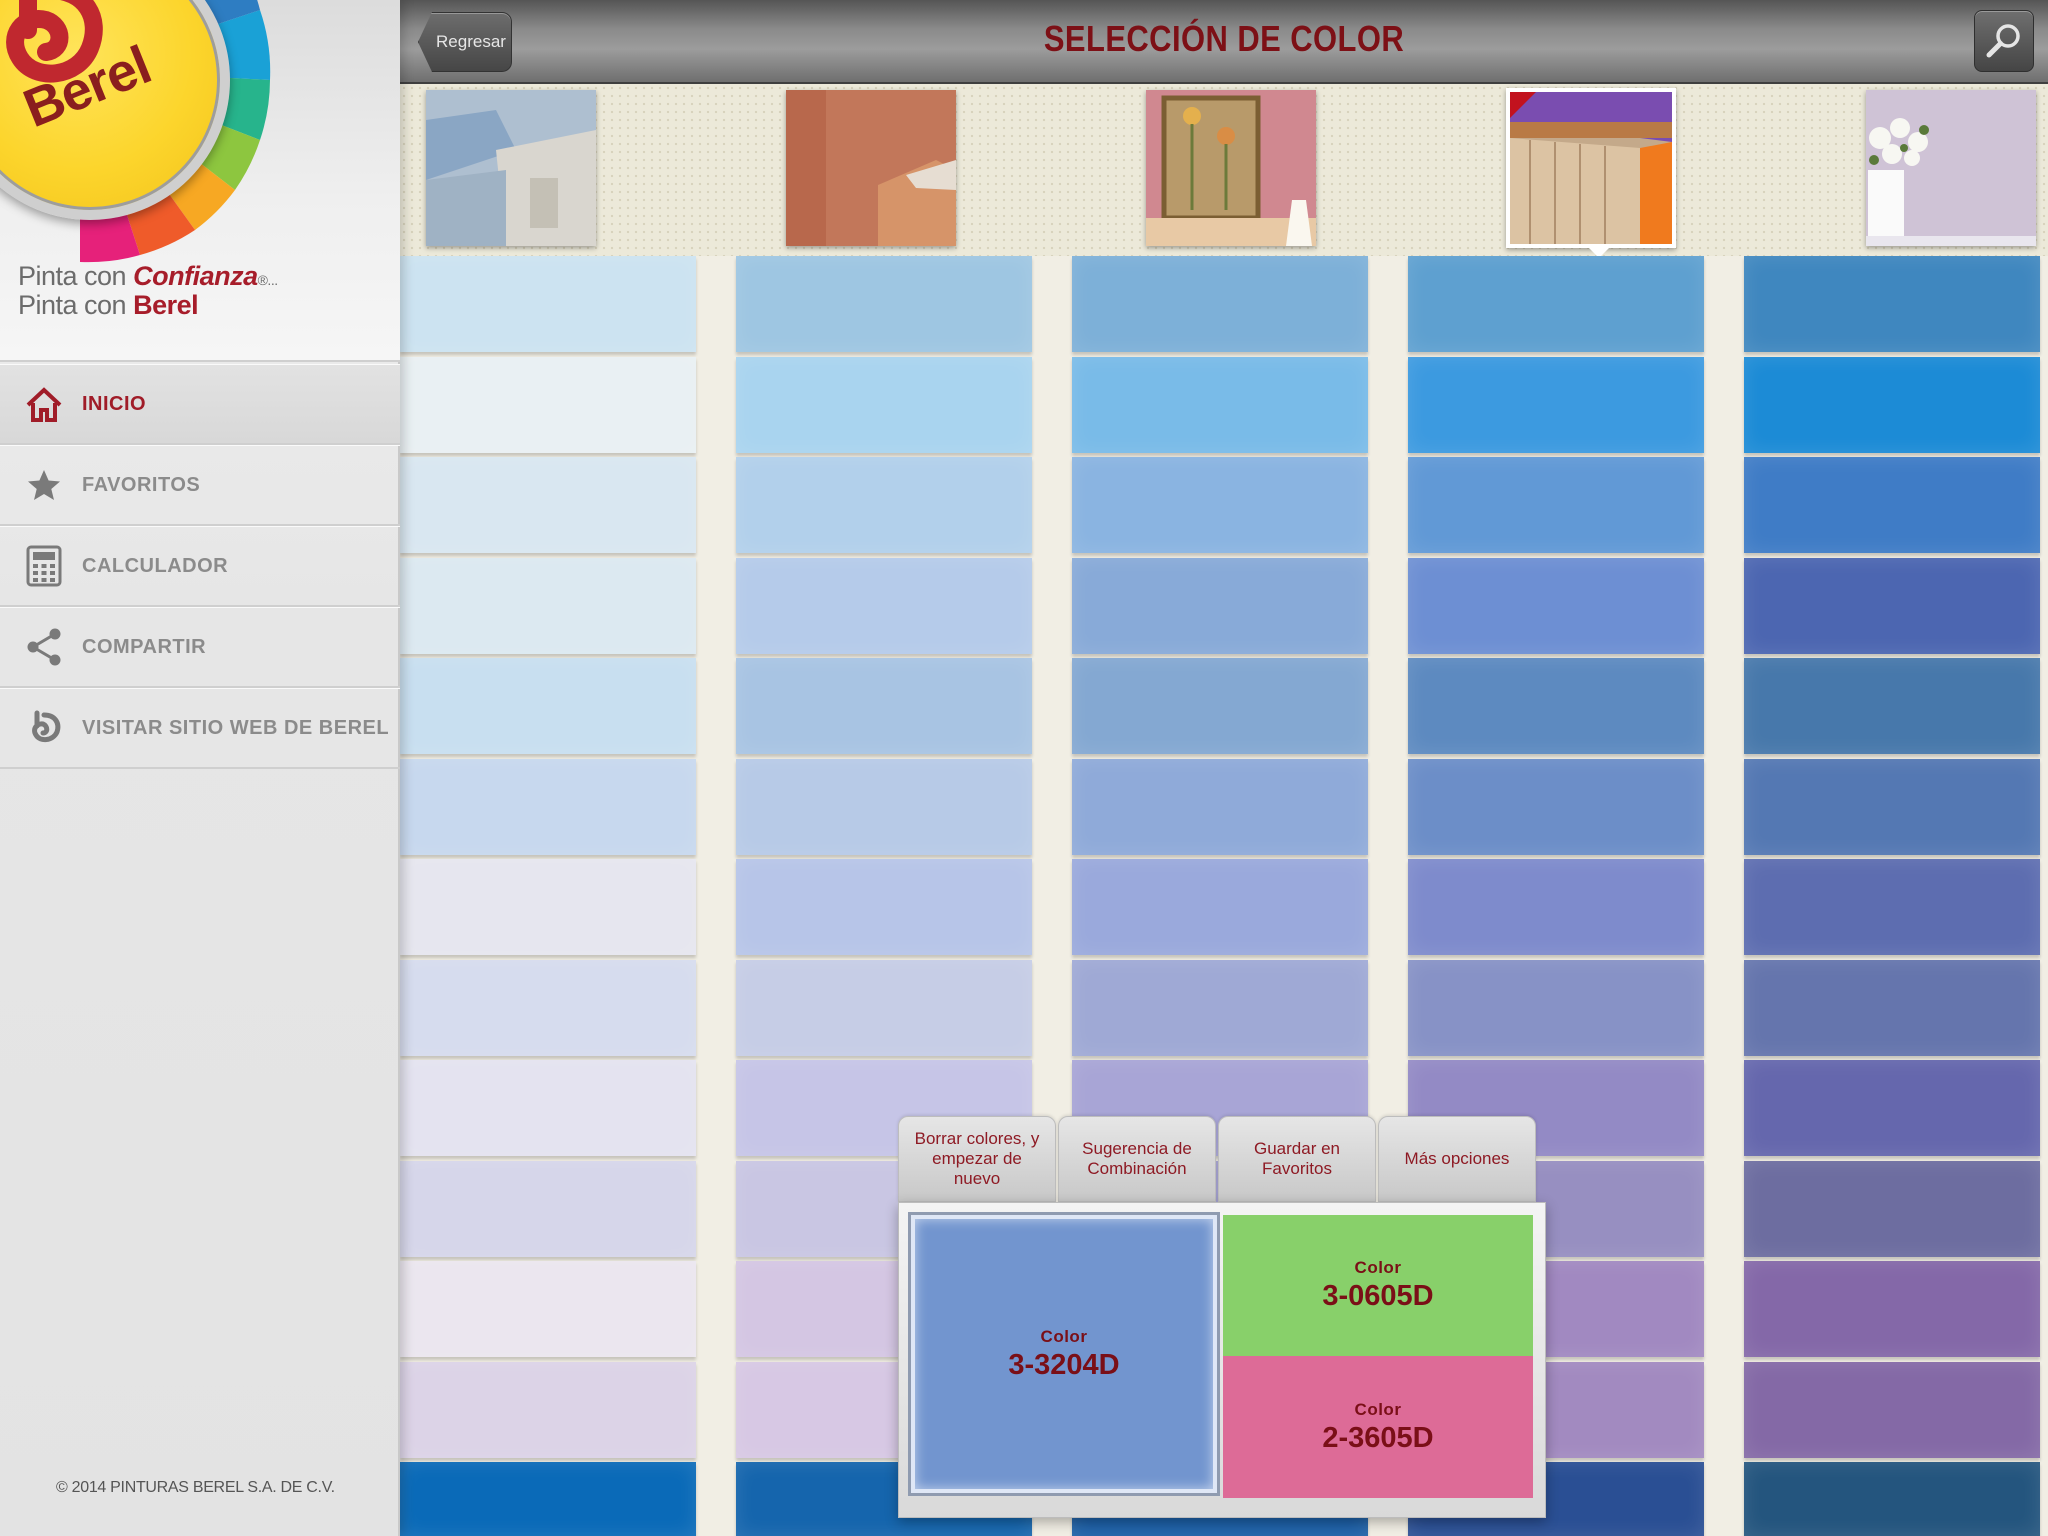 Image resolution: width=2048 pixels, height=1536 pixels. I want to click on room-selector, so click(1224, 171).